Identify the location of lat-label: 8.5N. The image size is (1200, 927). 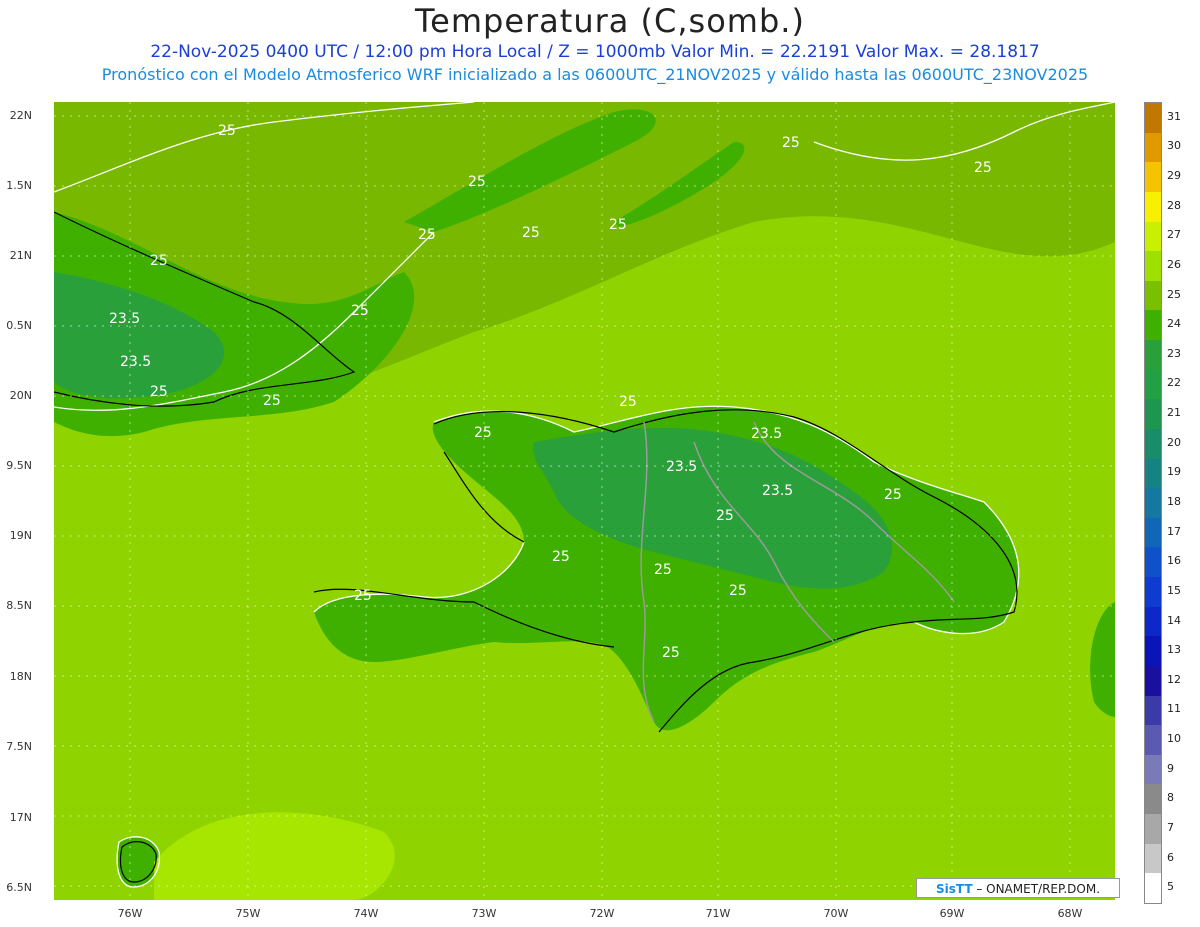
(19, 605).